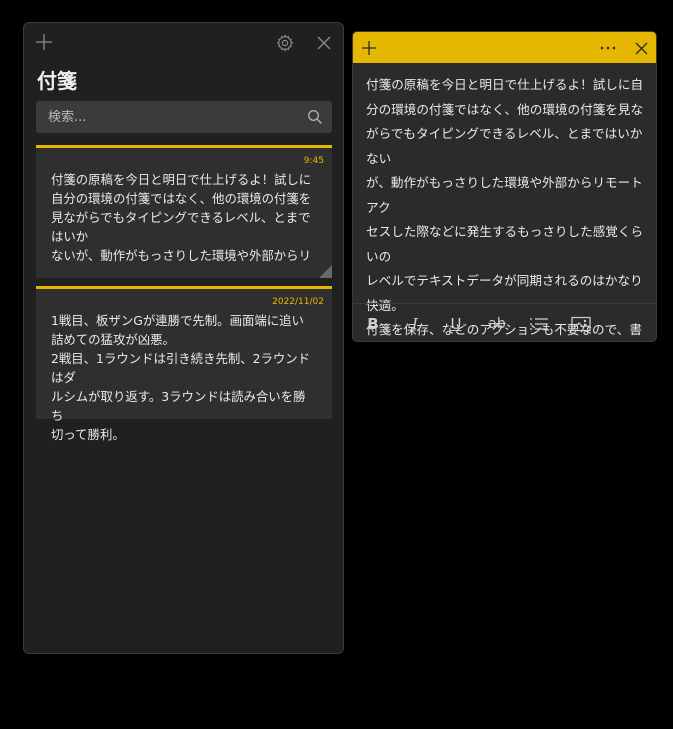  What do you see at coordinates (298, 302) in the screenshot?
I see `note-timestamp: 2022/11/02` at bounding box center [298, 302].